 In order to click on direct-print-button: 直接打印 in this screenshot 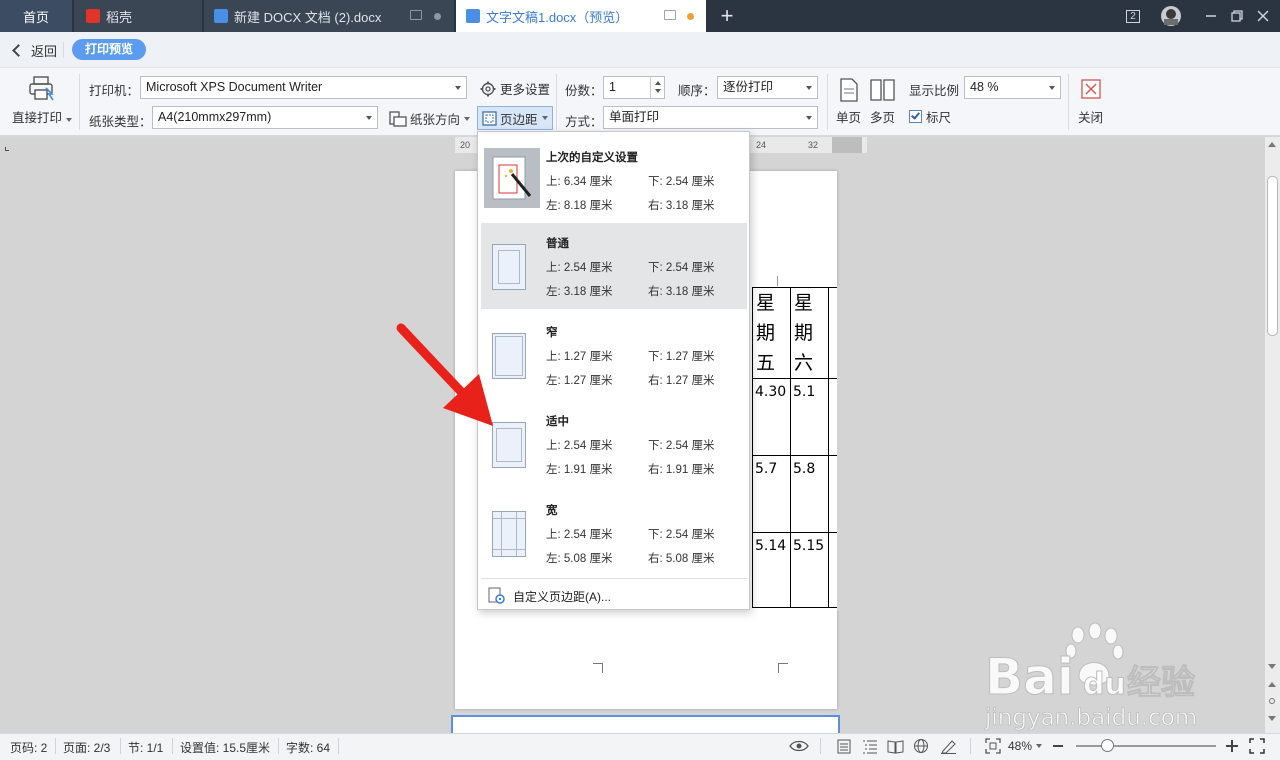, I will do `click(41, 100)`.